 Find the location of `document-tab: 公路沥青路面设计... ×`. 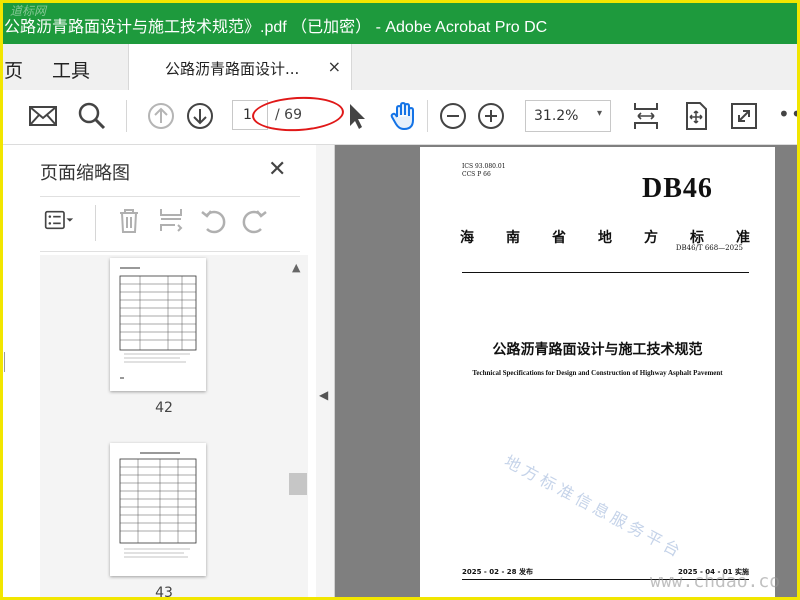

document-tab: 公路沥青路面设计... × is located at coordinates (240, 67).